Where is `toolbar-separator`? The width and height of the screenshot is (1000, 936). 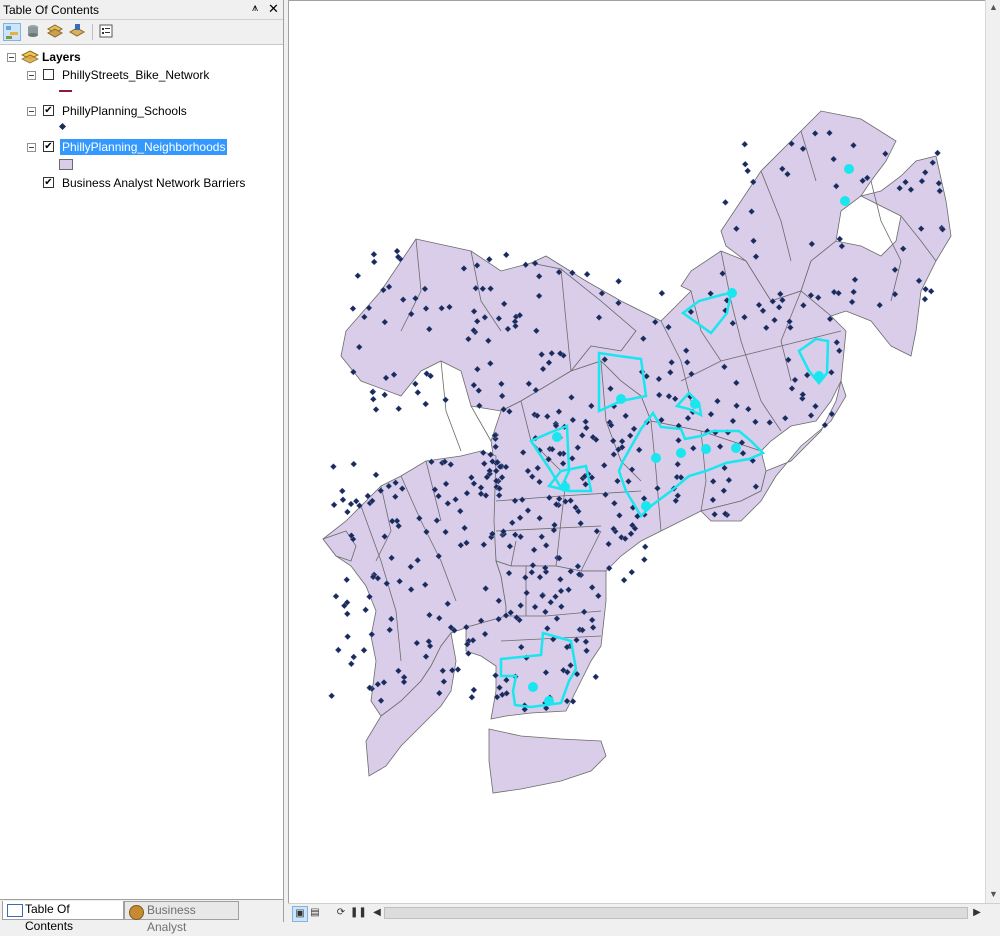
toolbar-separator is located at coordinates (92, 32).